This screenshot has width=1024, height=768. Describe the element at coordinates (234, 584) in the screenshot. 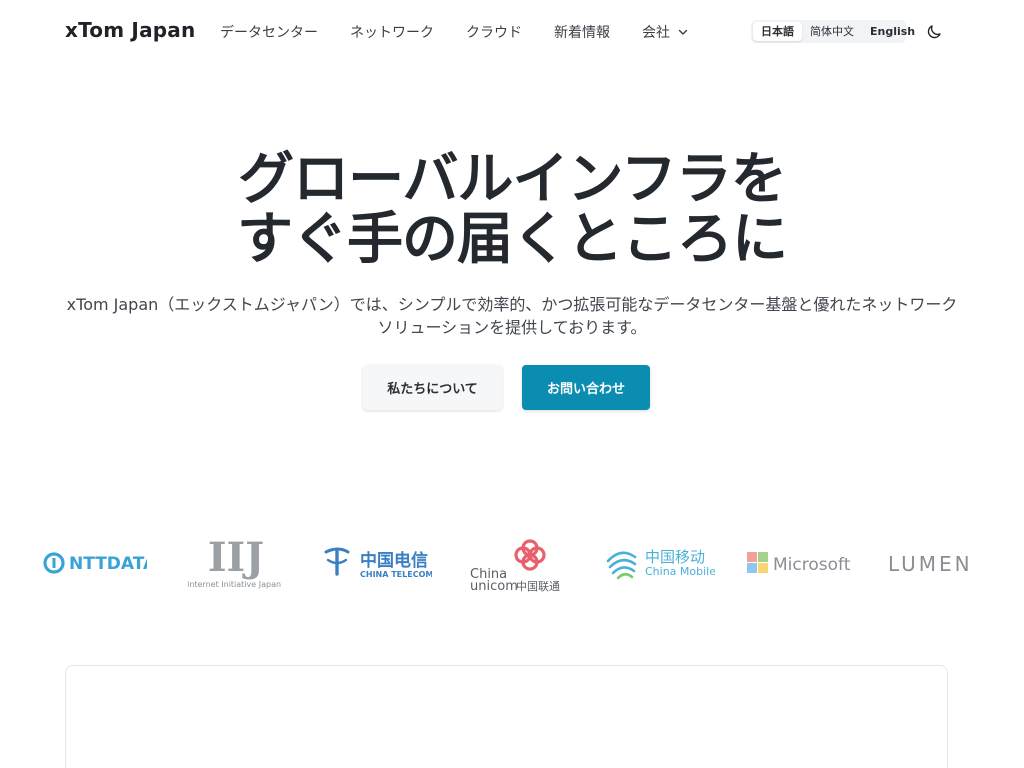

I see `iij-caption: Internet Initiative Japan` at that location.